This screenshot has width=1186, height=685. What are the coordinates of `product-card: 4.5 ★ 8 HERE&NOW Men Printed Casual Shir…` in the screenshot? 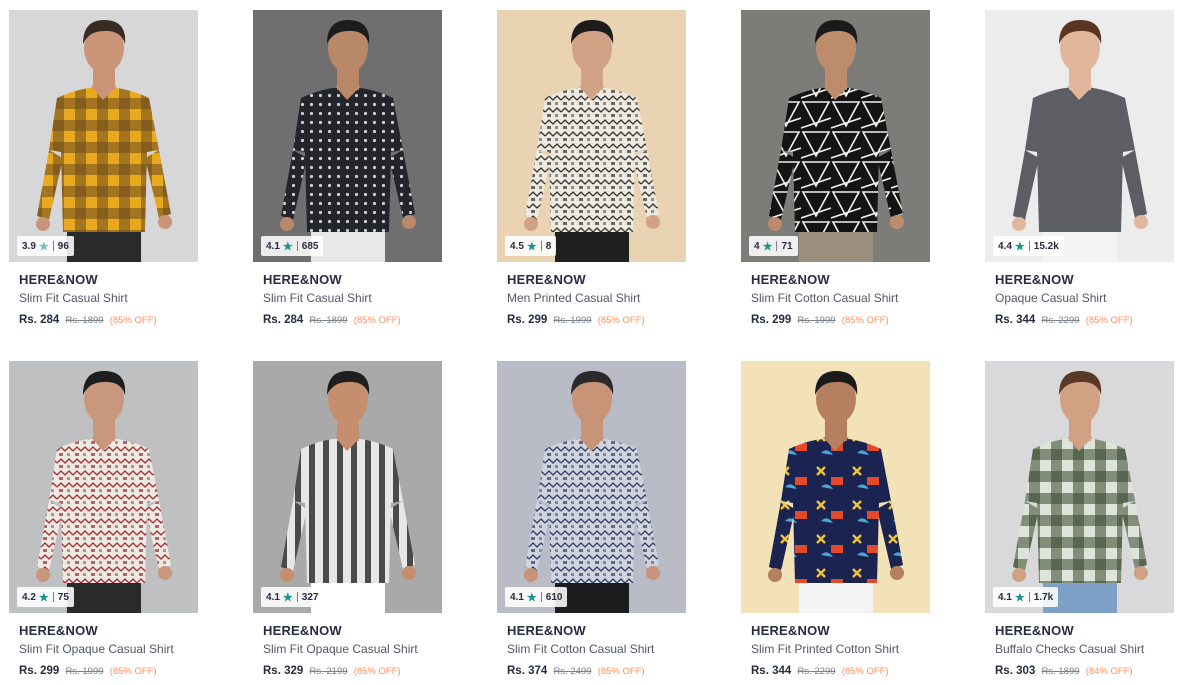 It's located at (591, 168).